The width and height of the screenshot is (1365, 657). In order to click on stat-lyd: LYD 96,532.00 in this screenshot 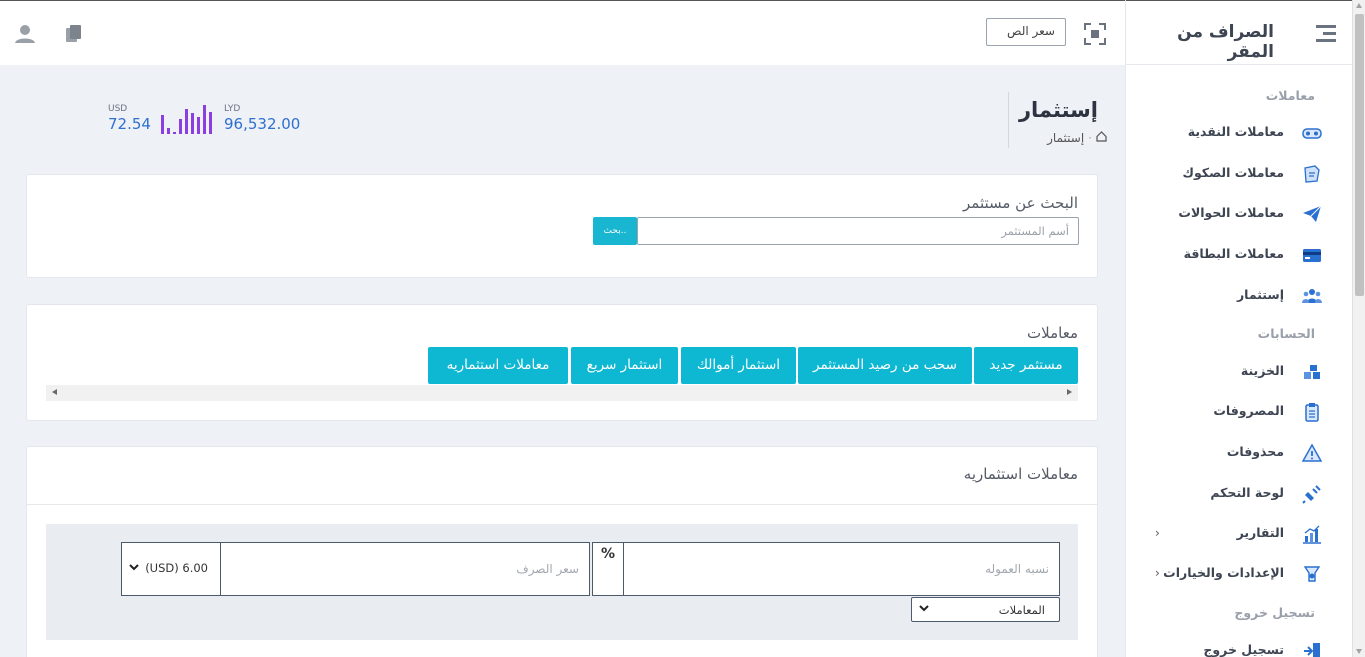, I will do `click(262, 118)`.